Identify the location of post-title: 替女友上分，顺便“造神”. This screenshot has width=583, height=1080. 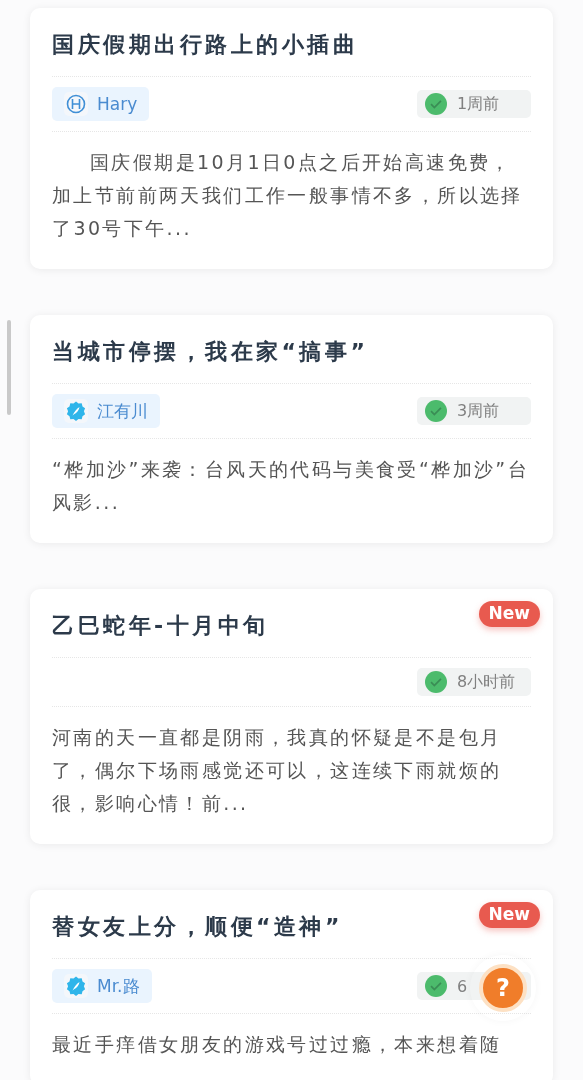
(197, 927).